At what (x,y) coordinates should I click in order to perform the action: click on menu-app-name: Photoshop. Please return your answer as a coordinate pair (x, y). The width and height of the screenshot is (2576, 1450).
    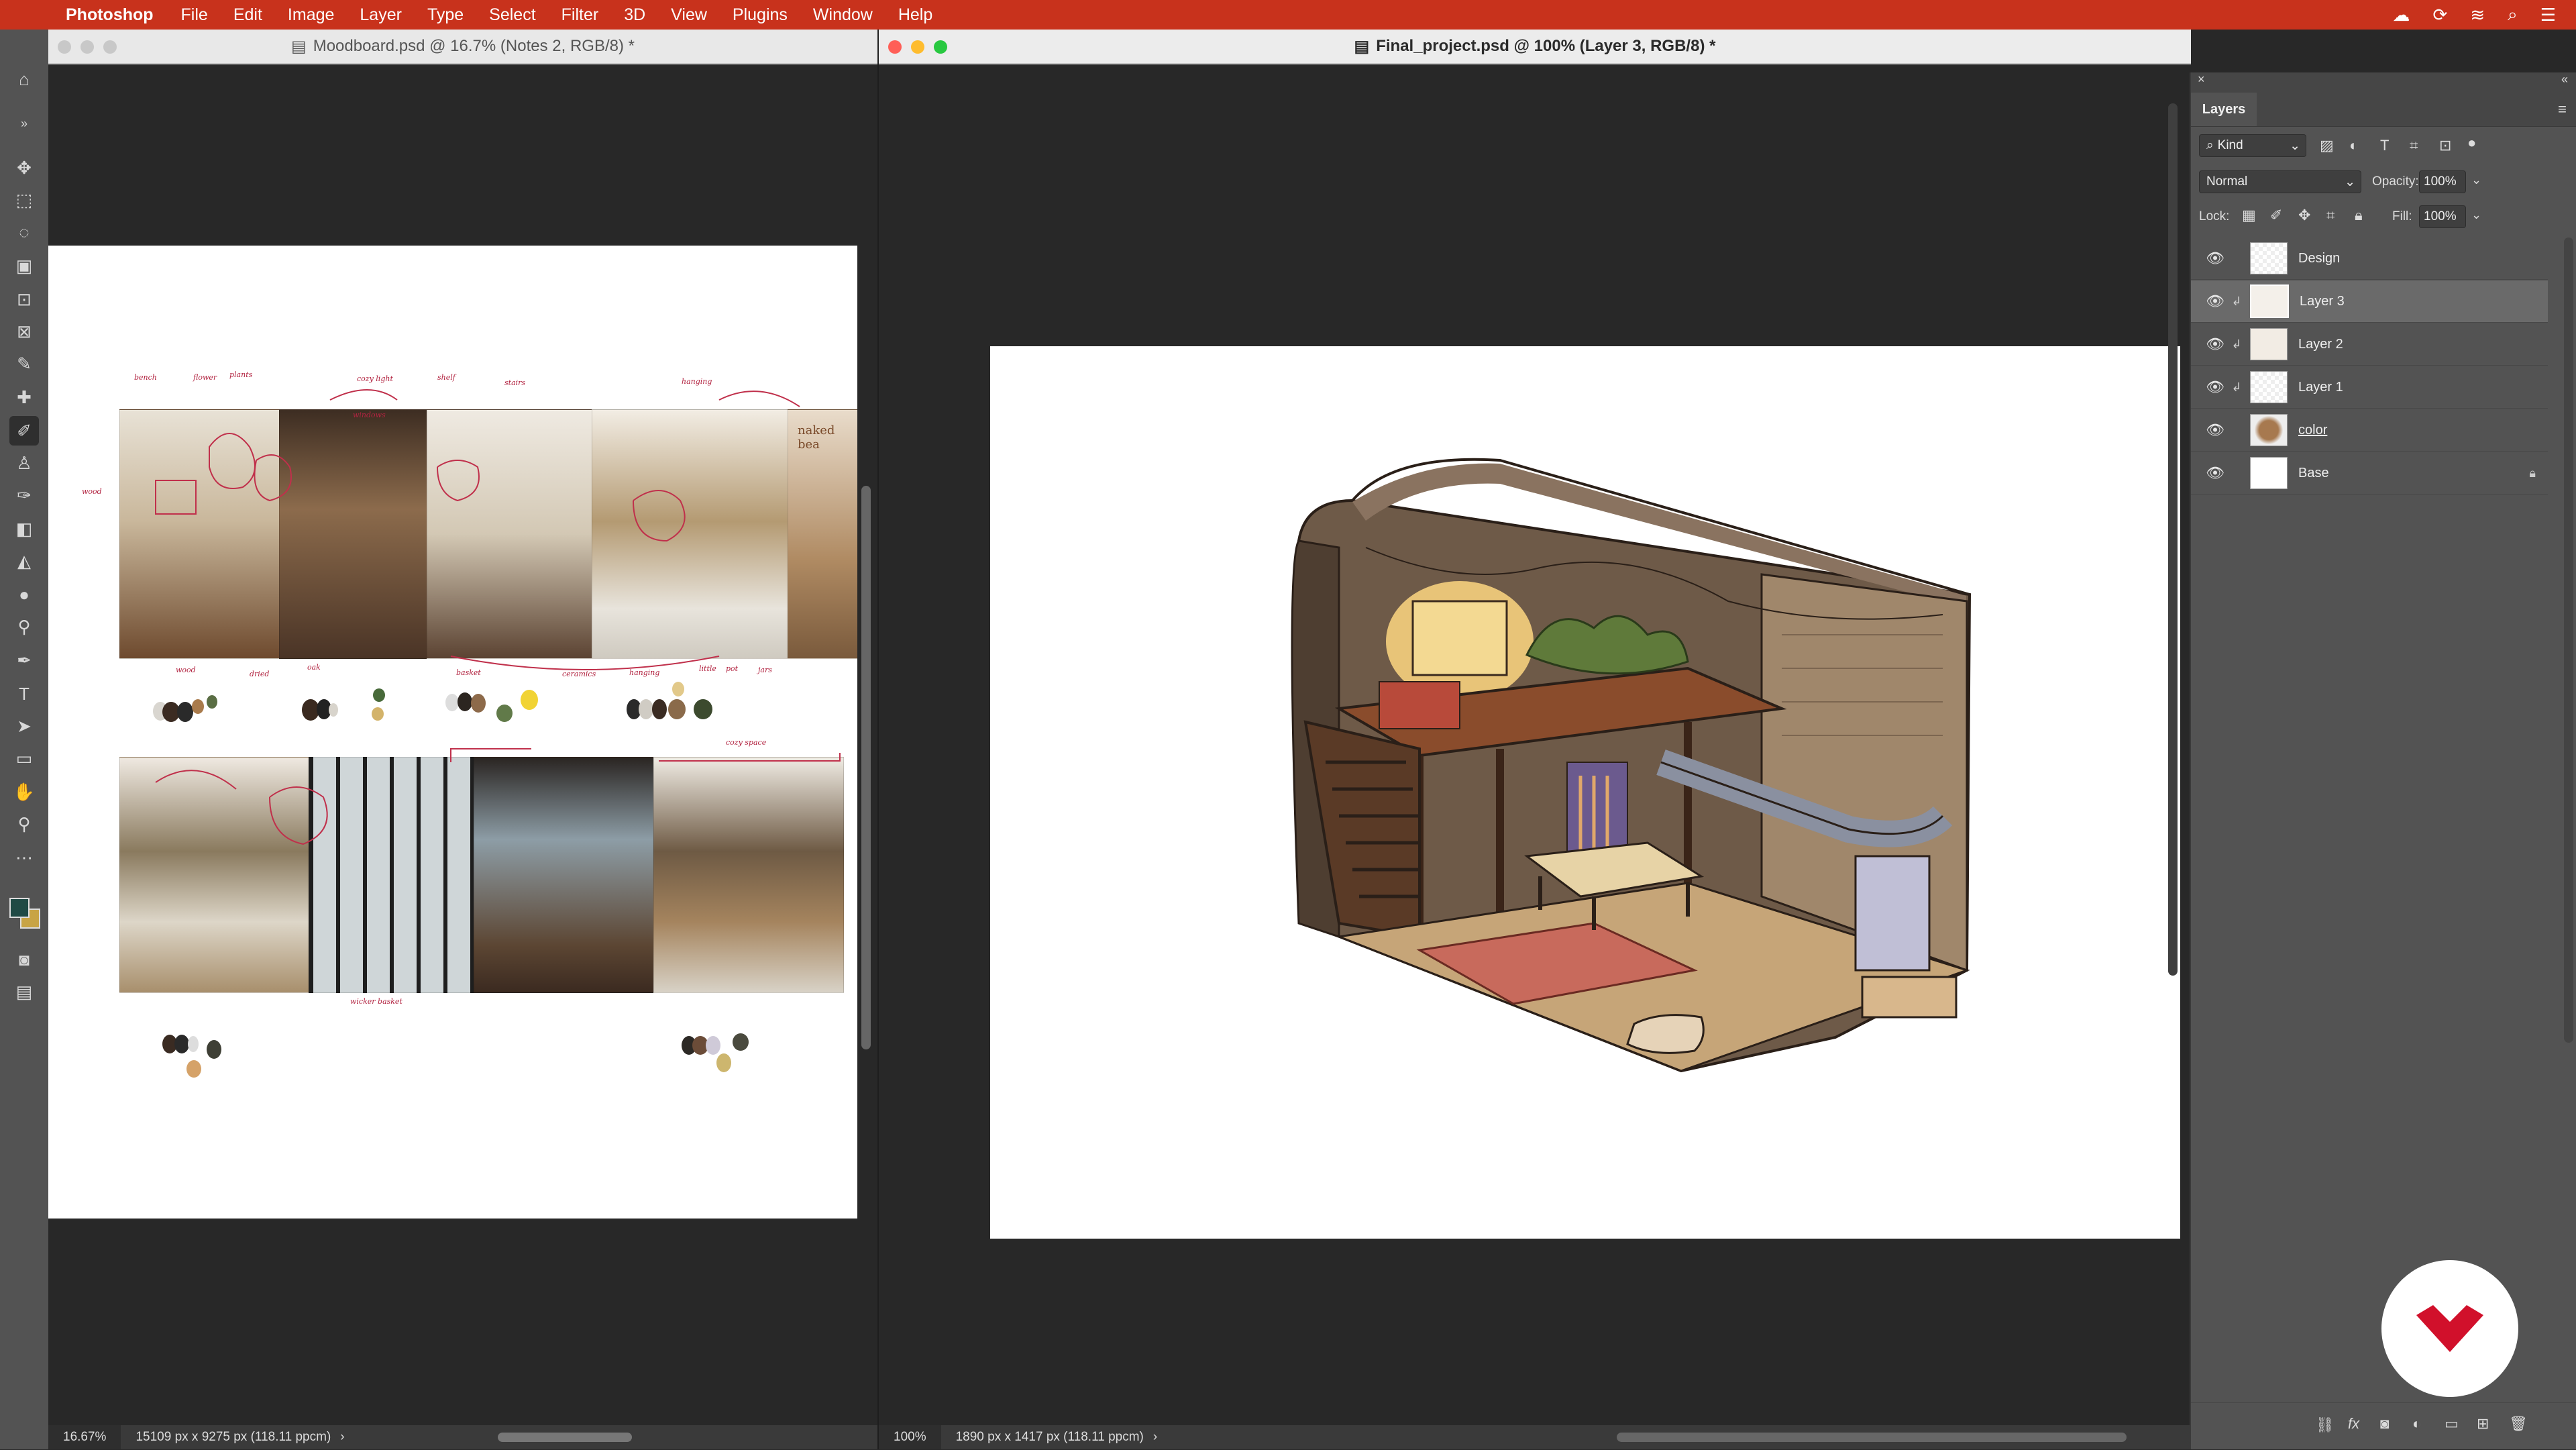
    Looking at the image, I should click on (110, 15).